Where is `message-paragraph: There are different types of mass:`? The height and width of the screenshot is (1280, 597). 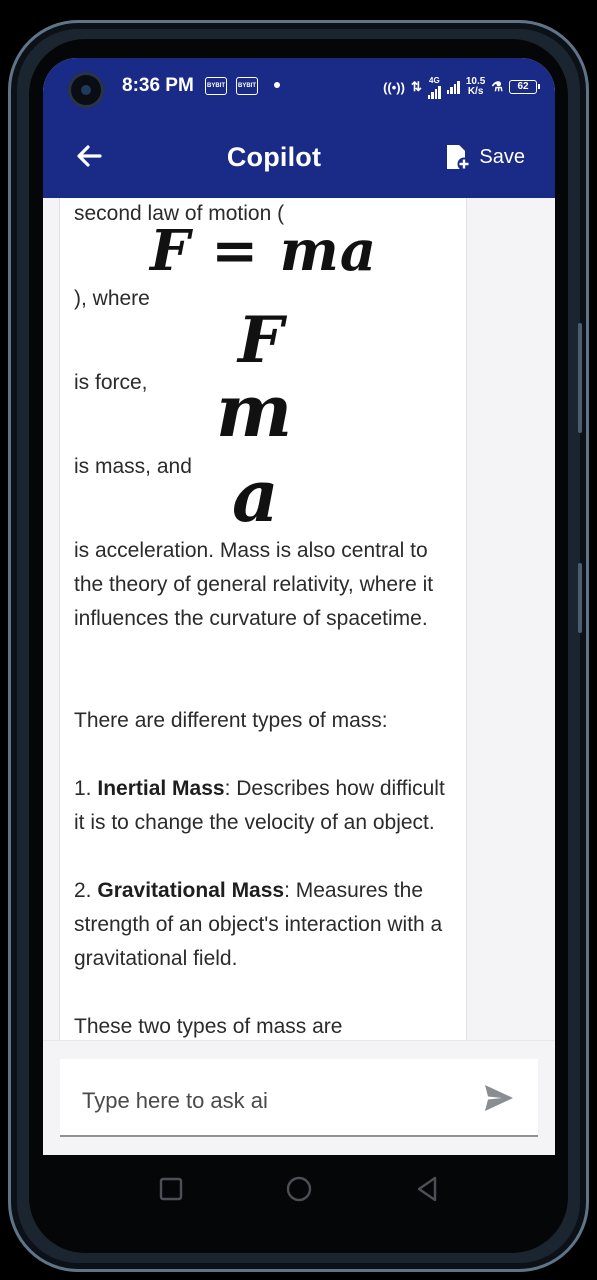 message-paragraph: There are different types of mass: is located at coordinates (231, 720).